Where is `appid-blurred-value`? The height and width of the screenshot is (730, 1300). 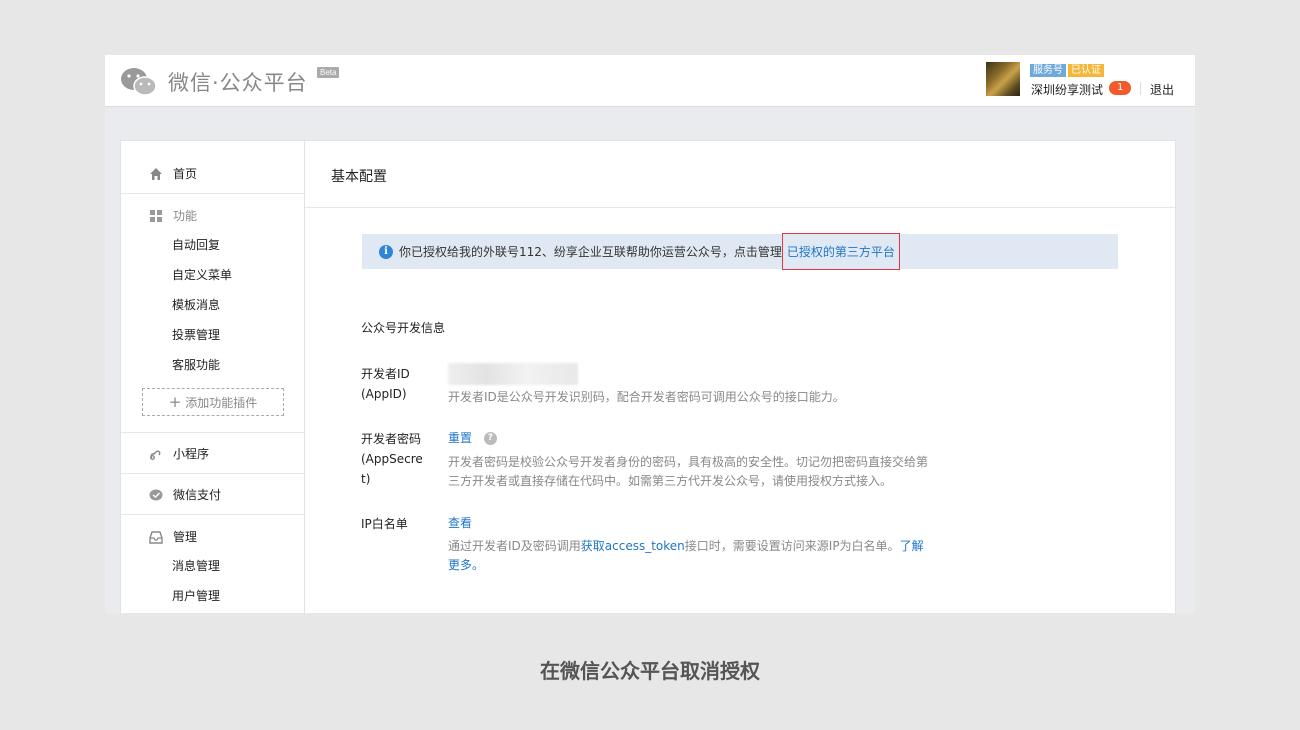
appid-blurred-value is located at coordinates (513, 374).